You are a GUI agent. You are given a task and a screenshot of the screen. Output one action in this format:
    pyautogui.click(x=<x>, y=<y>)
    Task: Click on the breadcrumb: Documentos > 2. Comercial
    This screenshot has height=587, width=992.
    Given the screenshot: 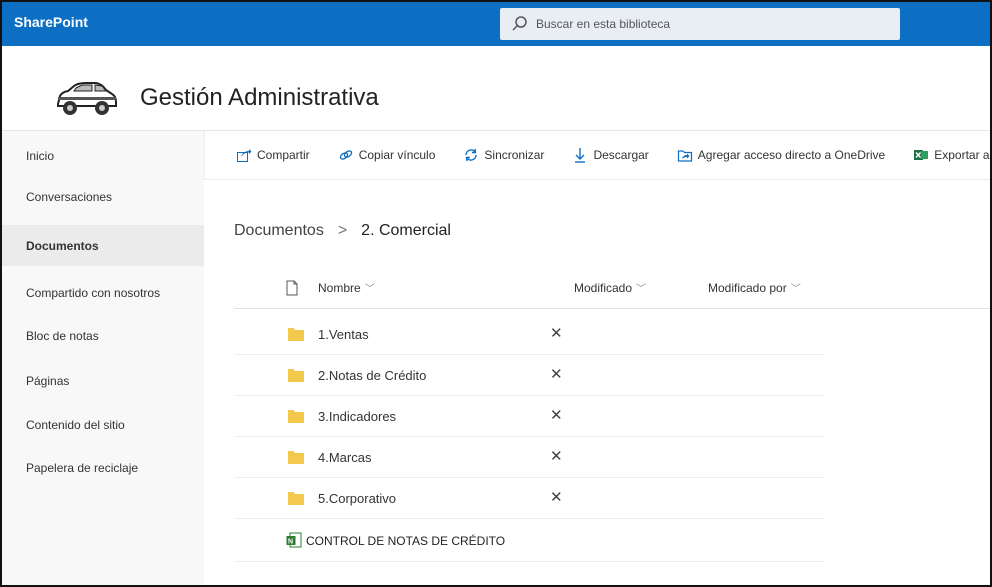 What is the action you would take?
    pyautogui.click(x=342, y=231)
    